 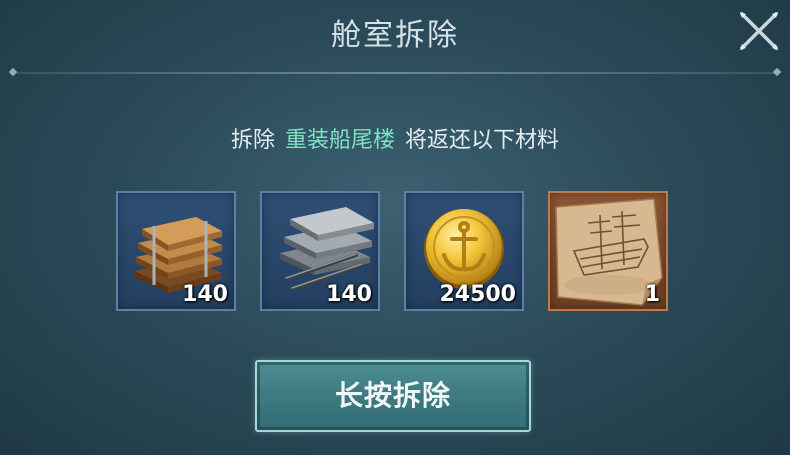 I want to click on close-button, so click(x=759, y=31).